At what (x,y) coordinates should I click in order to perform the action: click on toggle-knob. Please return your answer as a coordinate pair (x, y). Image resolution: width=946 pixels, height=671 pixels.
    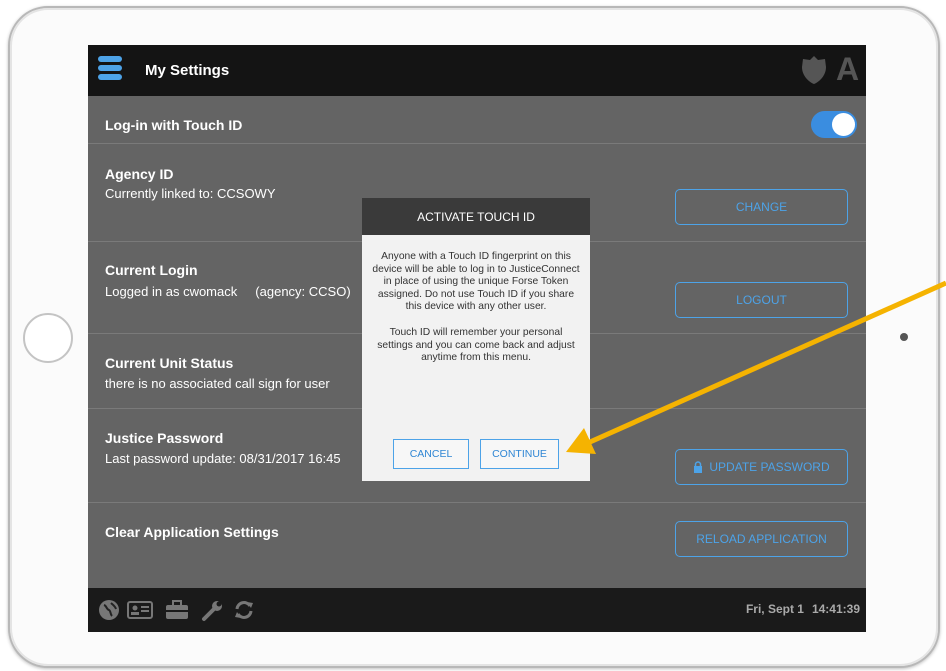
    Looking at the image, I should click on (843, 124).